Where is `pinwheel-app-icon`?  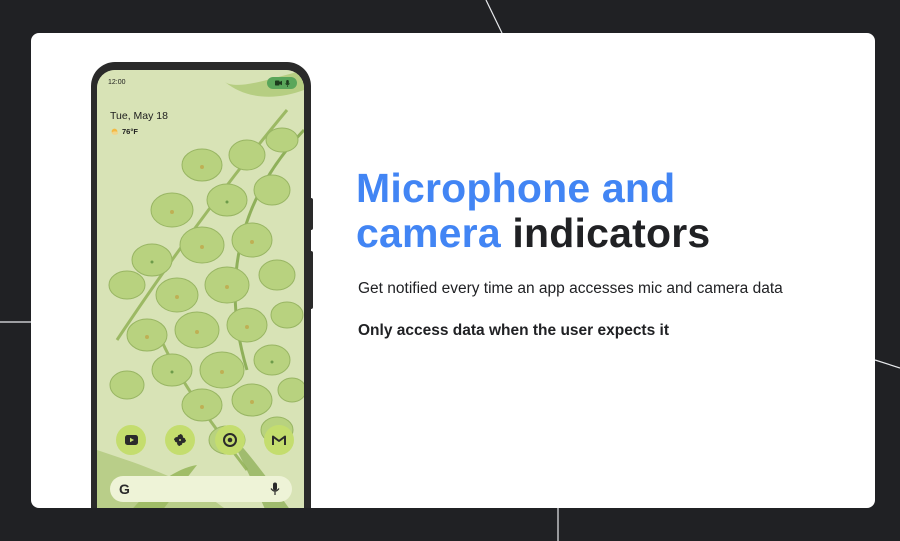 pinwheel-app-icon is located at coordinates (180, 440).